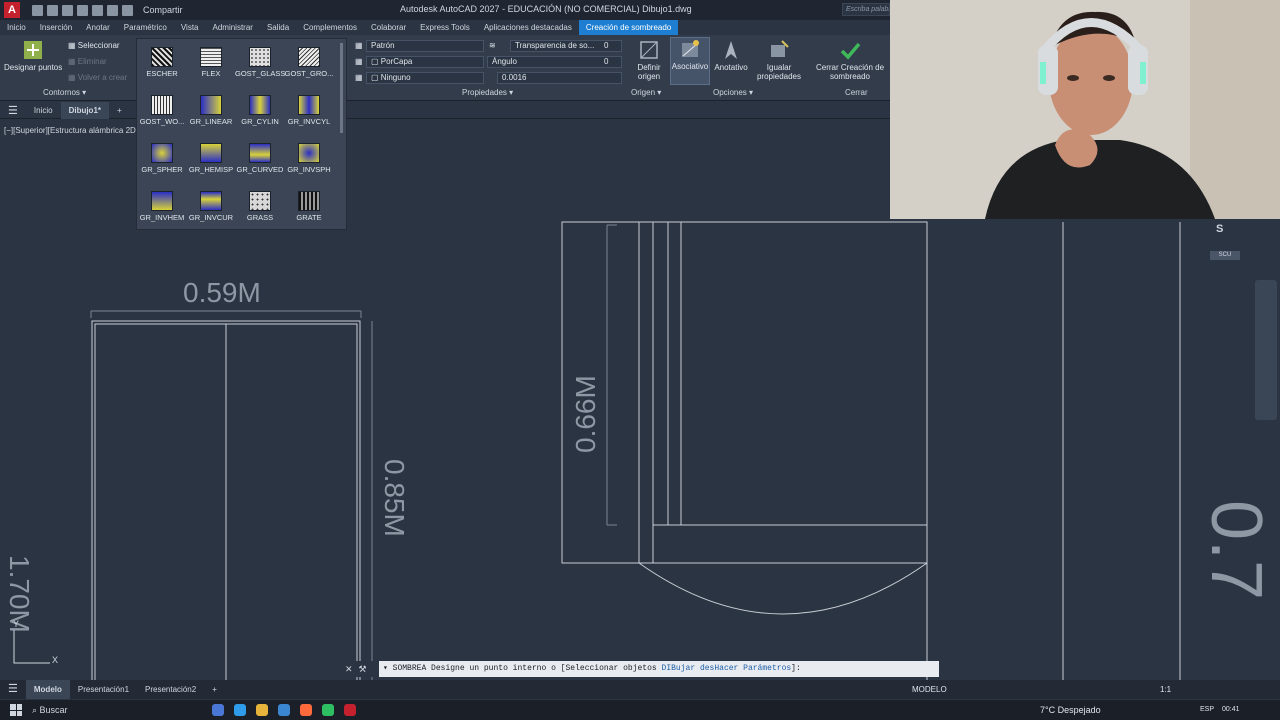  What do you see at coordinates (52, 10) in the screenshot?
I see `open-icon` at bounding box center [52, 10].